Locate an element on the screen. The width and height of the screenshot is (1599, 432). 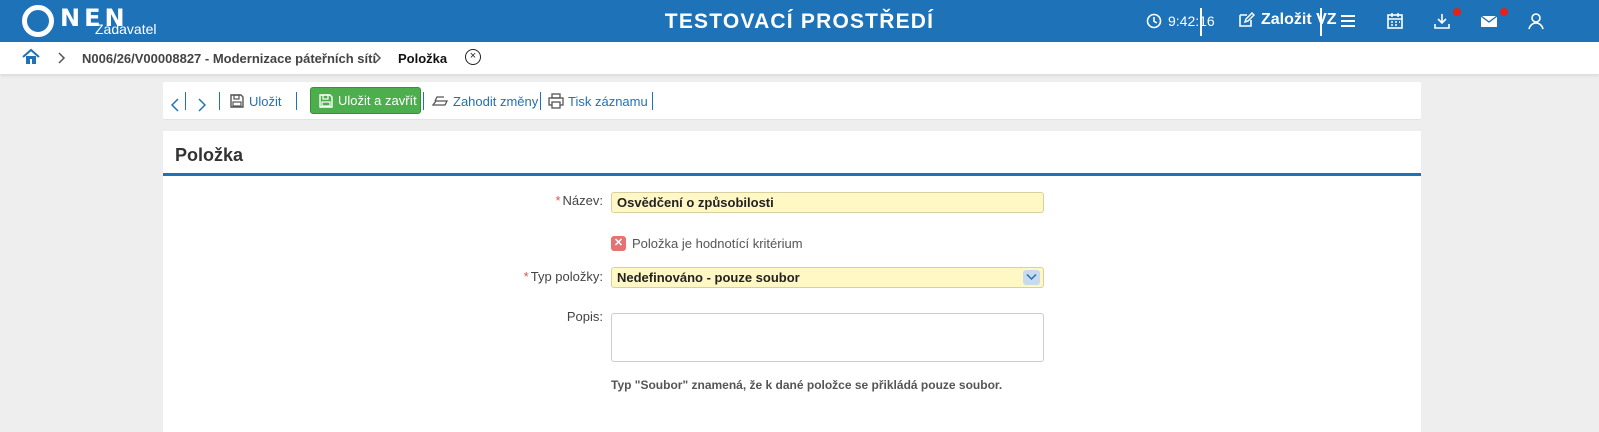
discard-icon is located at coordinates (440, 101).